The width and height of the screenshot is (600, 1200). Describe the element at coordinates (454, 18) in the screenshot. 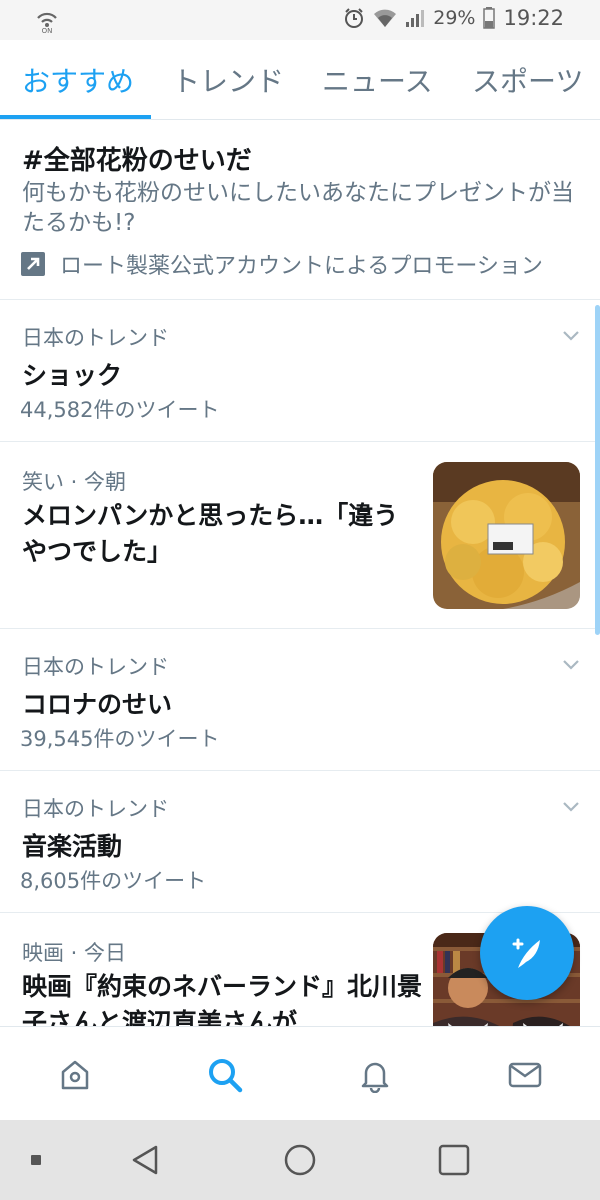

I see `battery-percent: 29%` at that location.